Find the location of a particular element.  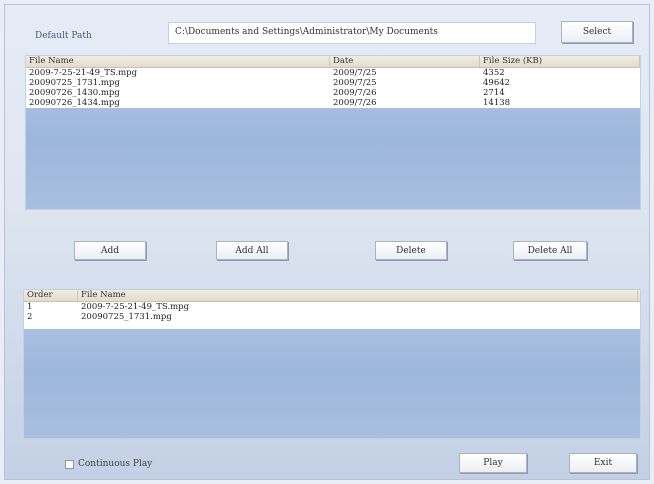

delete-button: Delete is located at coordinates (411, 250).